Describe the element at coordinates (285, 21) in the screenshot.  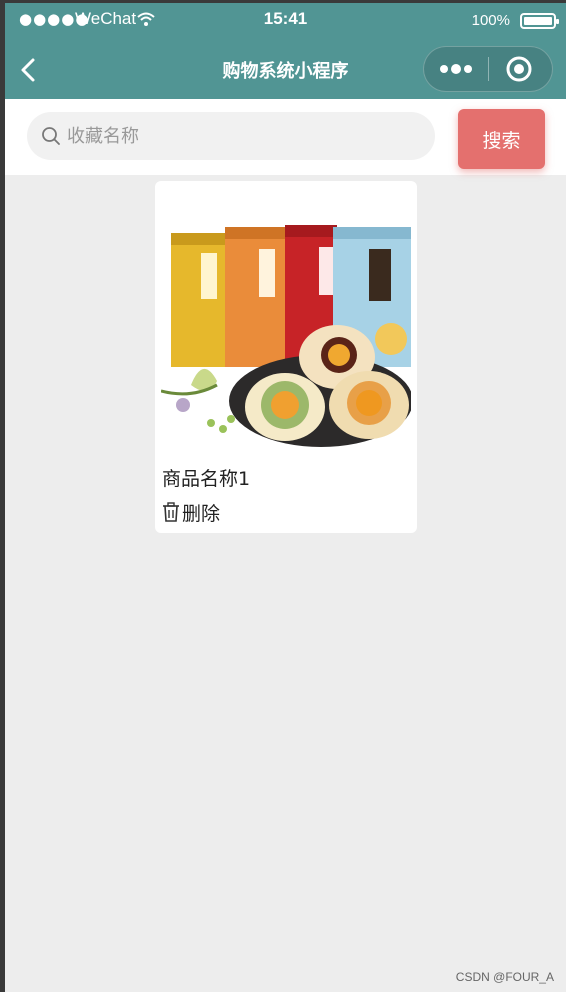
I see `status-bar: ●●●●● WeChat 15:41 100%` at that location.